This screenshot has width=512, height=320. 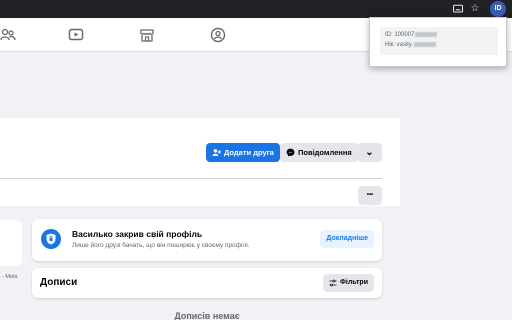 I want to click on more-options-button: ⌄, so click(x=369, y=152).